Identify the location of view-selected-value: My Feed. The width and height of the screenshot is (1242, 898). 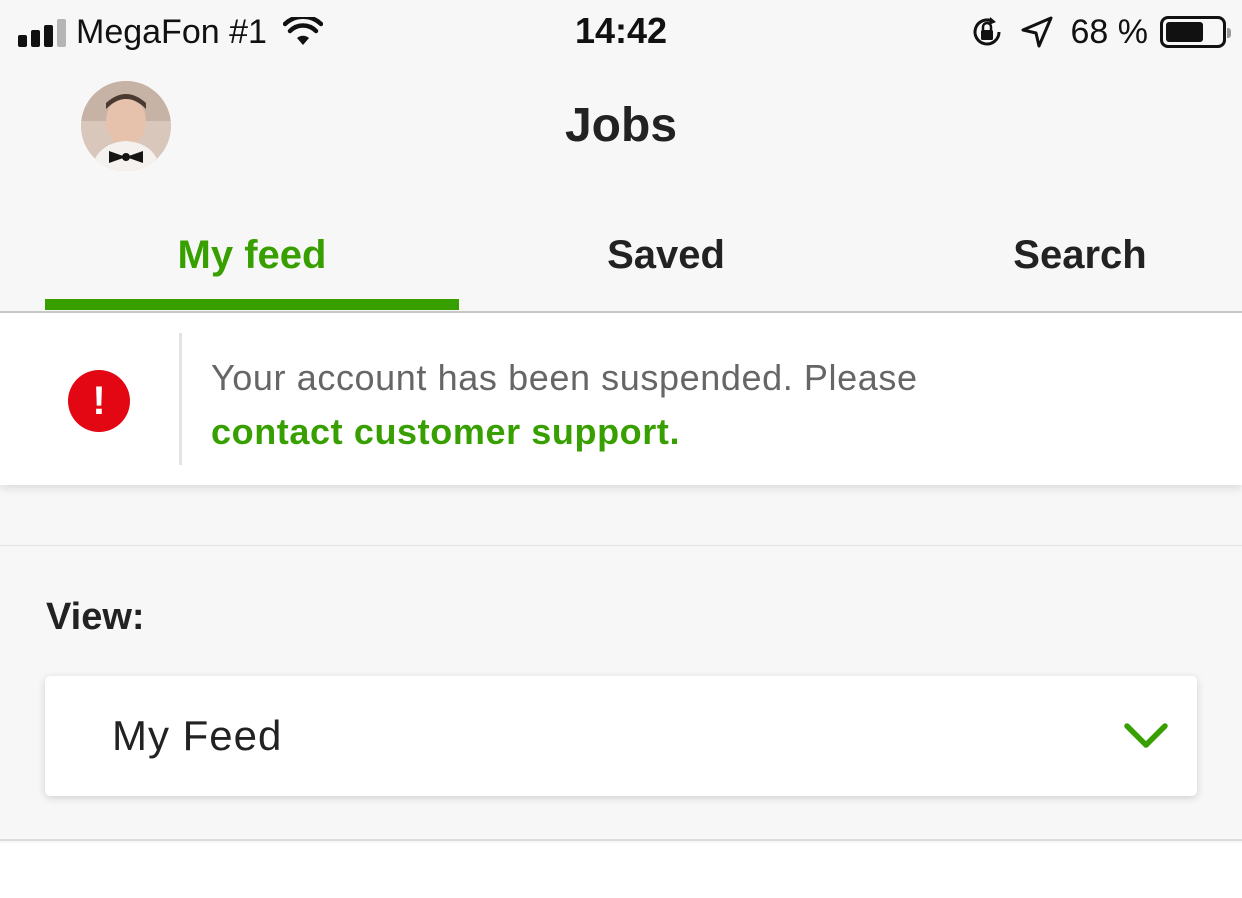
(197, 735).